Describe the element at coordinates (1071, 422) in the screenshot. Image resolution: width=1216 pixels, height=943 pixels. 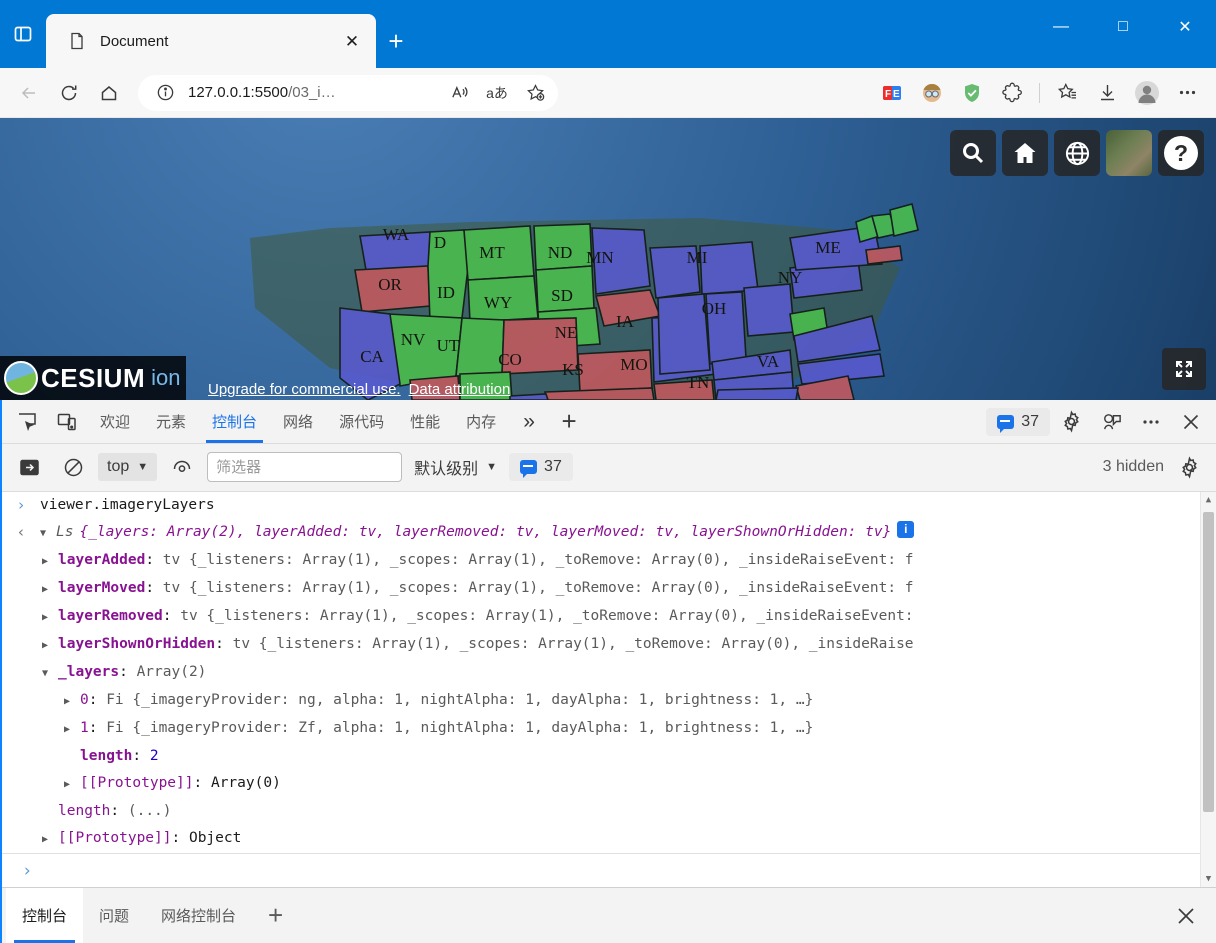
I see `settings-gear-icon` at that location.